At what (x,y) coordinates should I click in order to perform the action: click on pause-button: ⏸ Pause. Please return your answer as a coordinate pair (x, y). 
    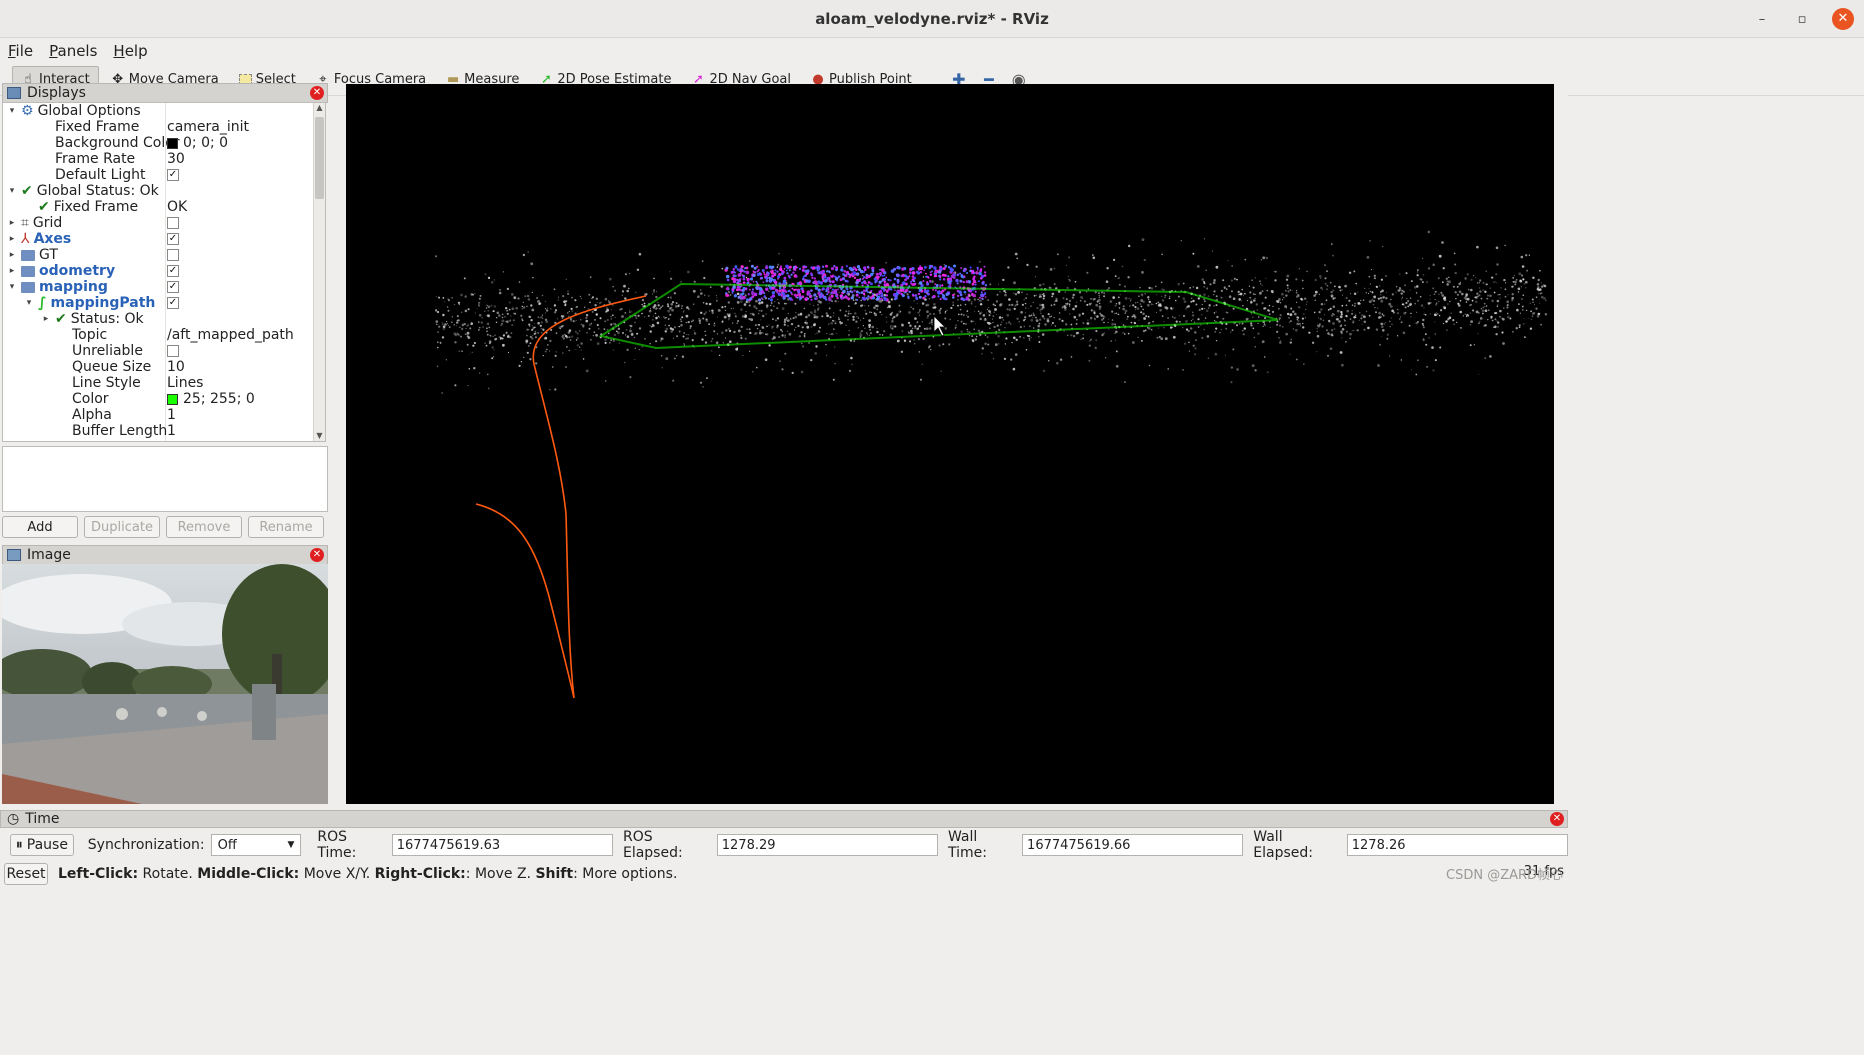
    Looking at the image, I should click on (42, 845).